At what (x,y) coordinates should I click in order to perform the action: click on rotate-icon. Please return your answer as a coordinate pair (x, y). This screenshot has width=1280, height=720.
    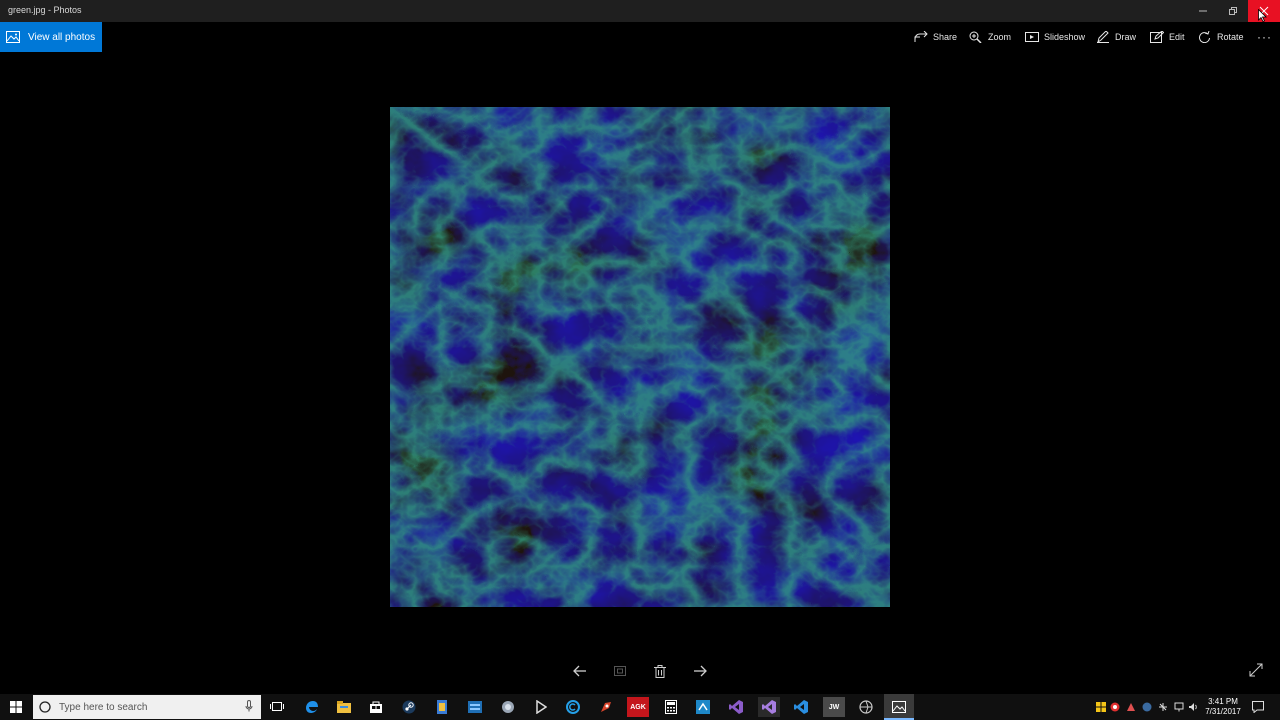
    Looking at the image, I should click on (1204, 37).